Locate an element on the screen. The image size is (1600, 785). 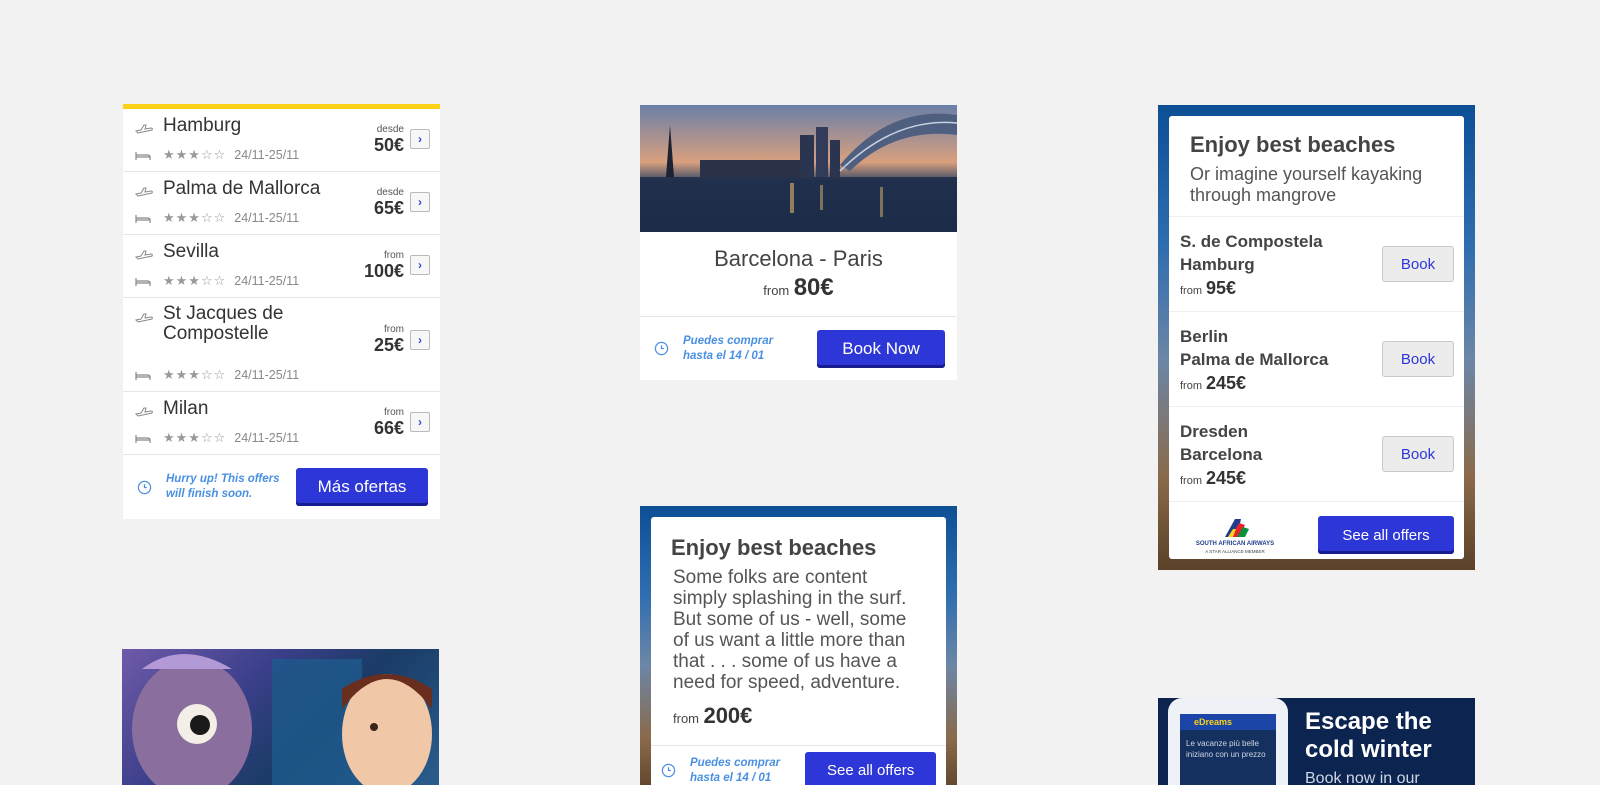
offer-city: Sevilla is located at coordinates (191, 251).